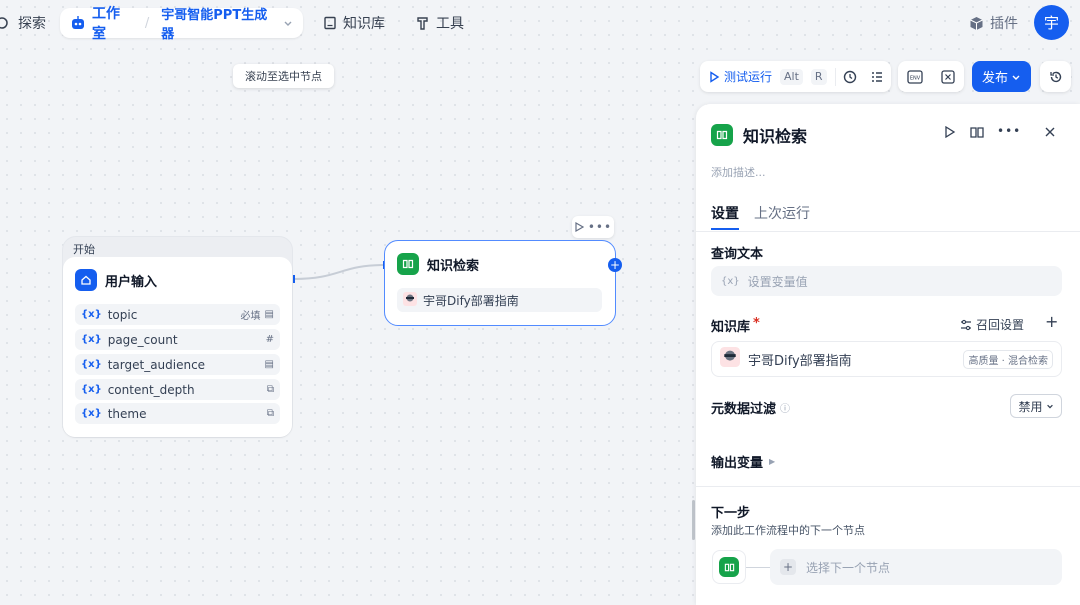  Describe the element at coordinates (1051, 321) in the screenshot. I see `add-dataset-icon: +` at that location.